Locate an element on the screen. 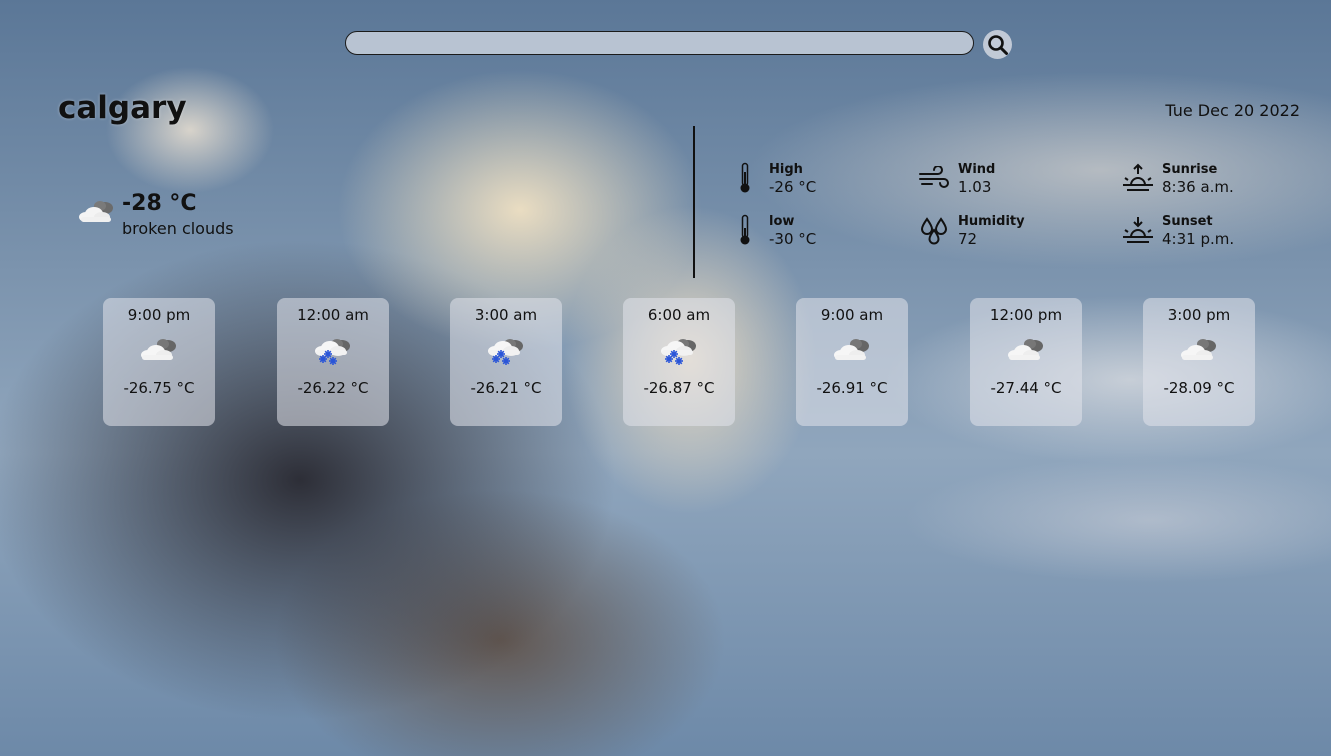 This screenshot has width=1331, height=756. forecast-card: 9:00 pm -26.75 °C is located at coordinates (159, 362).